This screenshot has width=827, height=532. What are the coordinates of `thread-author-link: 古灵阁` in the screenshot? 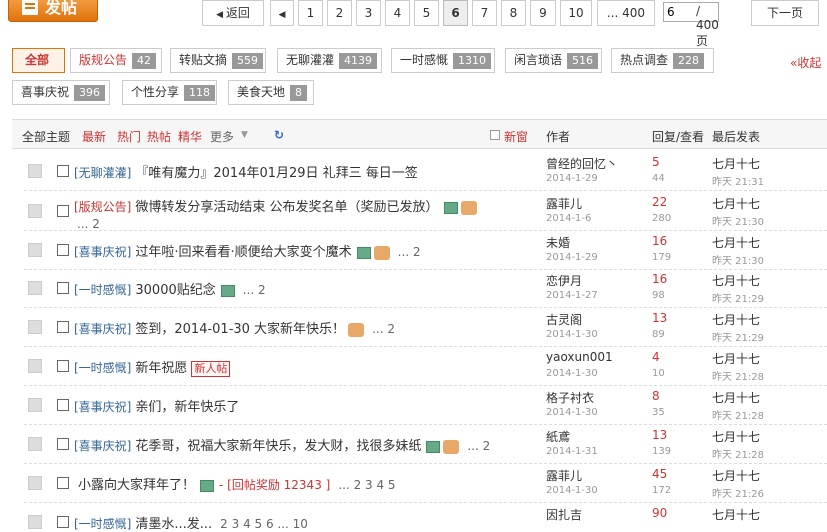 It's located at (564, 319).